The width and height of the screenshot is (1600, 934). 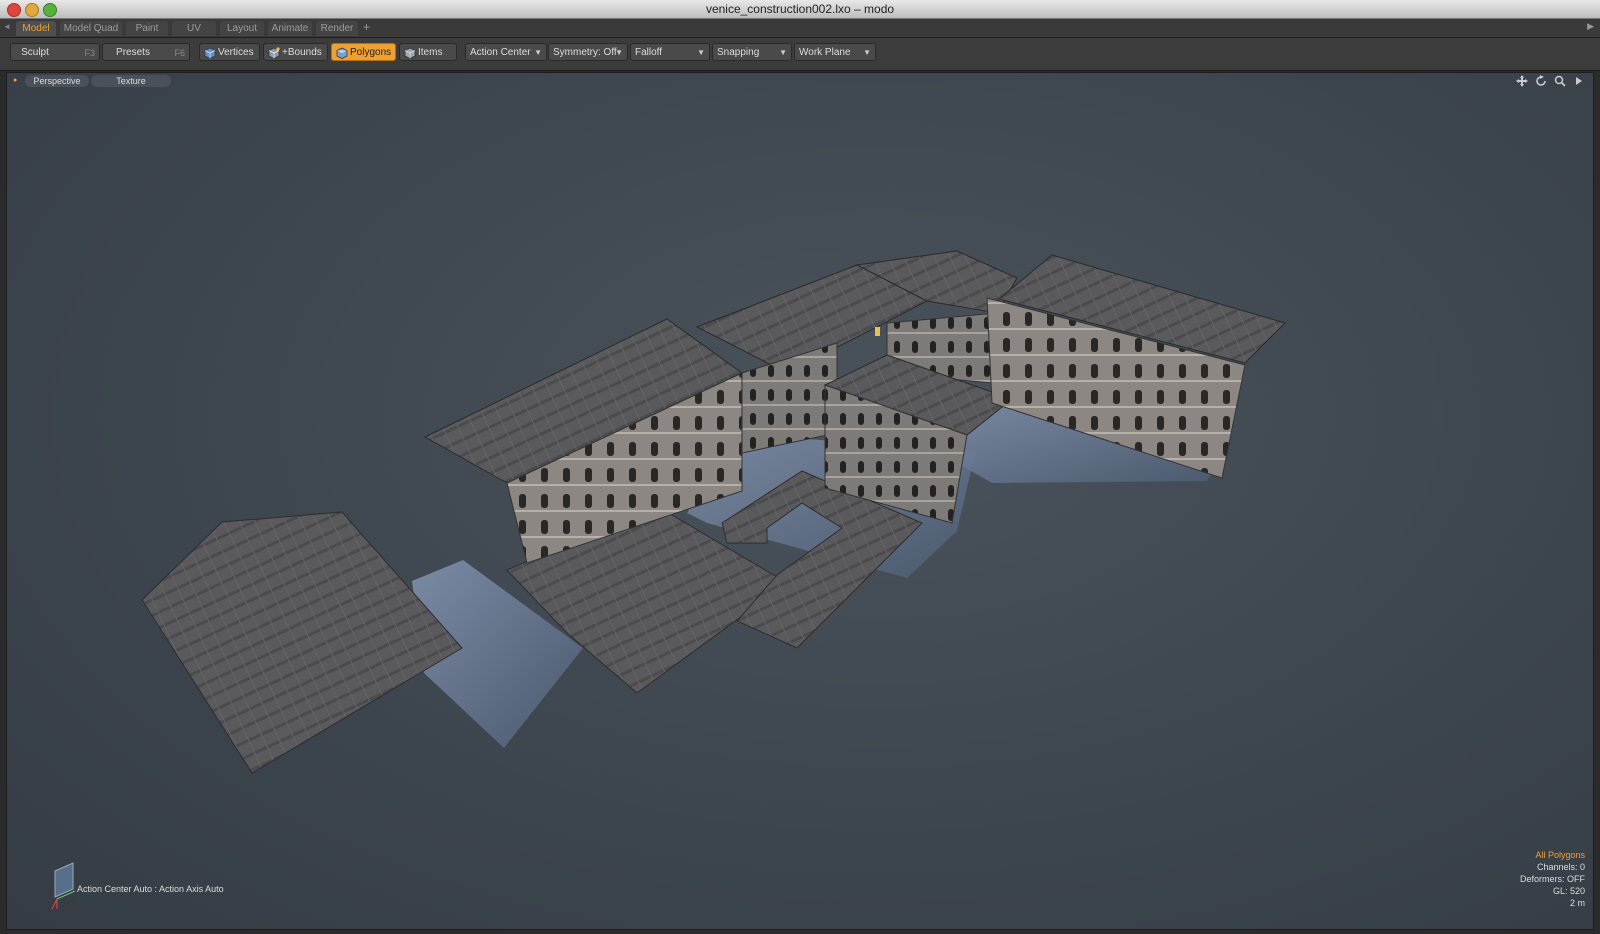 I want to click on falloff-dropdown: Falloff ▼, so click(x=670, y=52).